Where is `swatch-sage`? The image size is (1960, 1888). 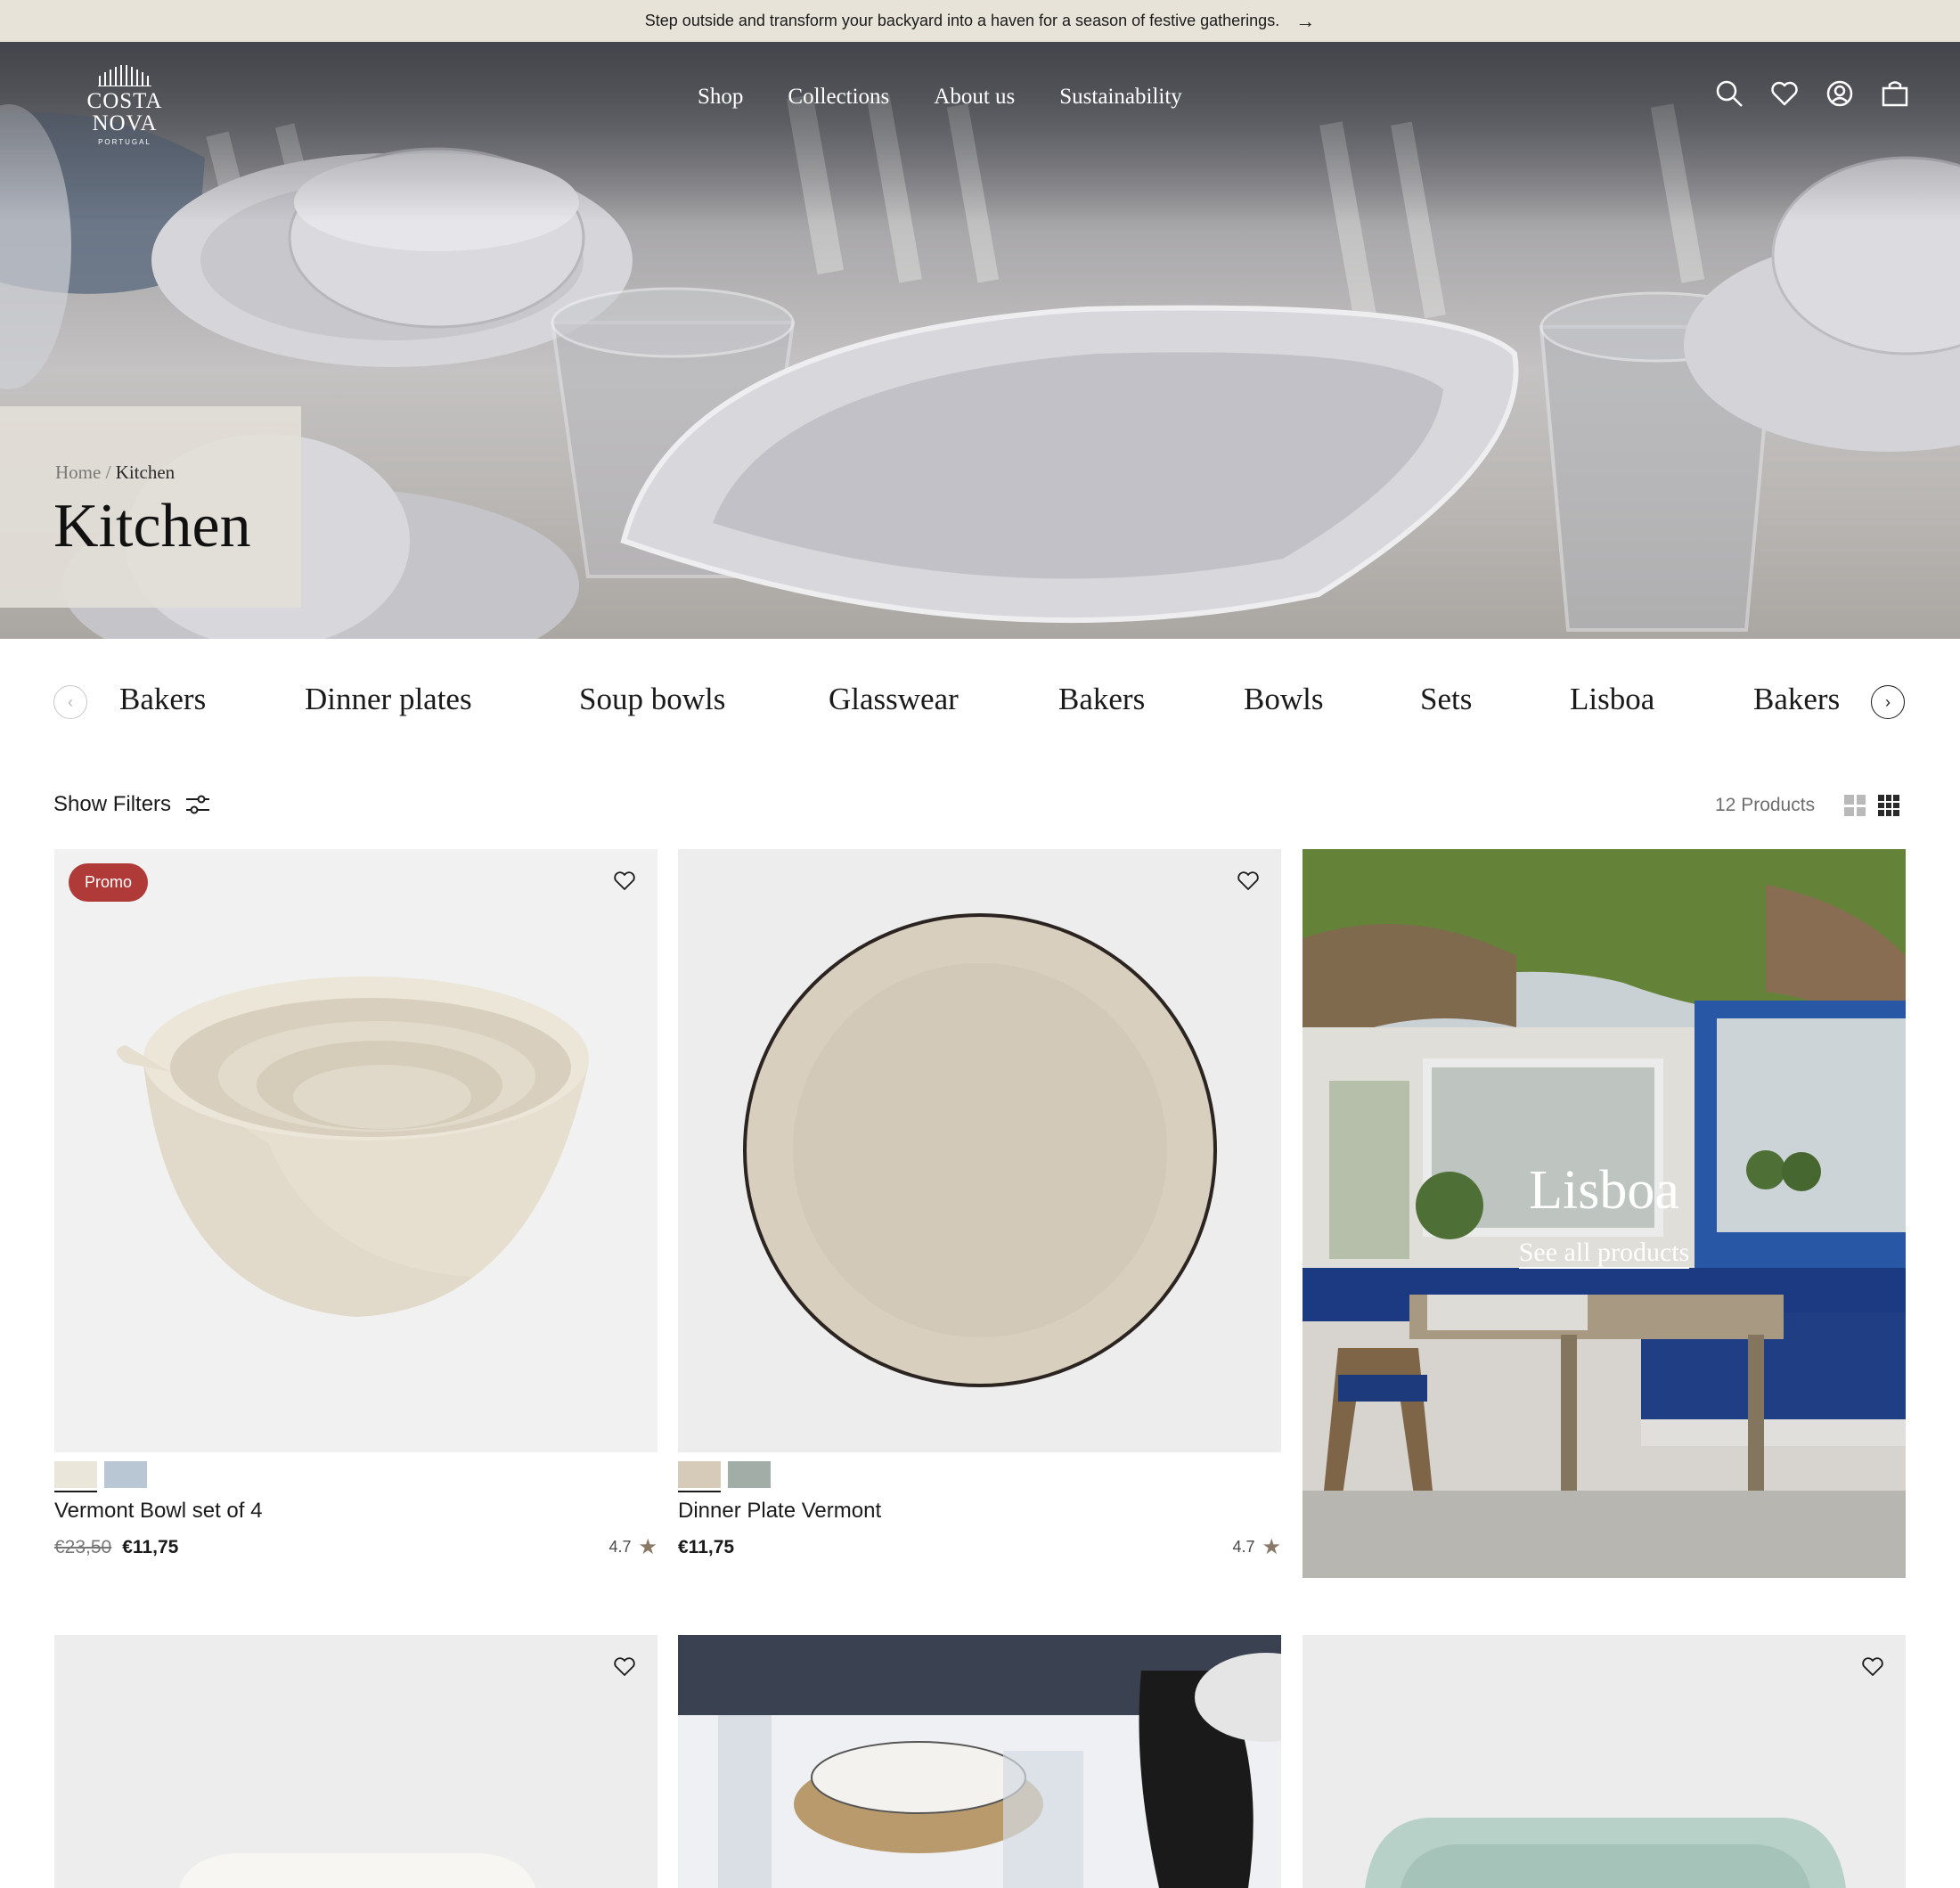
swatch-sage is located at coordinates (749, 1475).